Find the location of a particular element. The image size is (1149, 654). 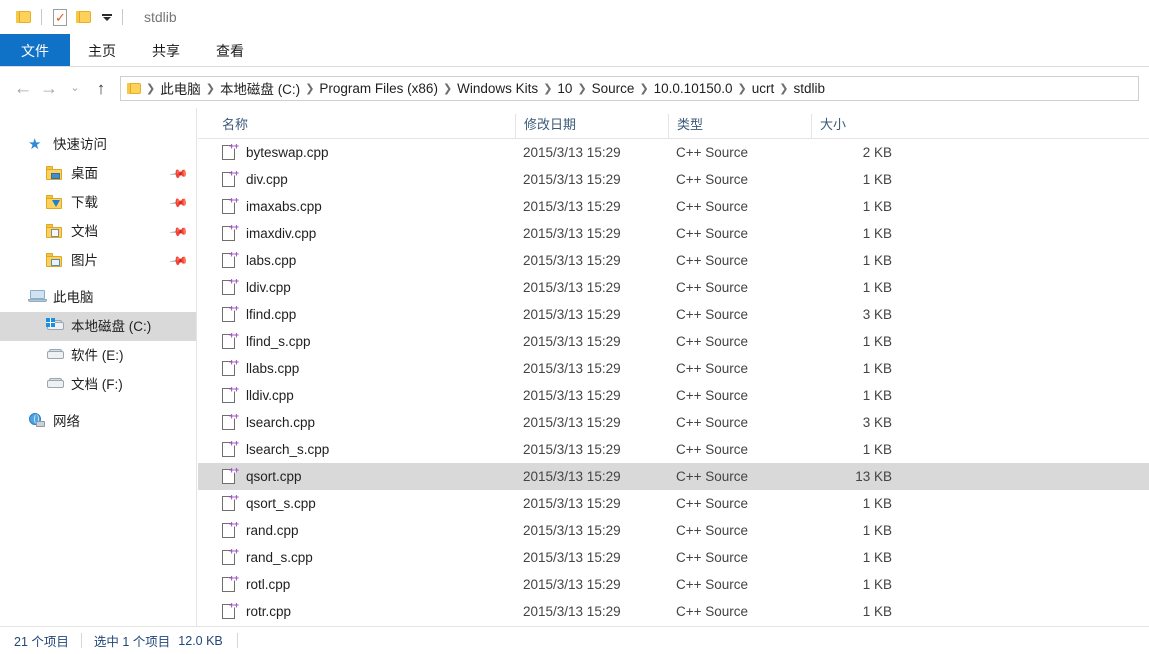

table-row: ++ div.cpp 2015/3/13 15:29 C++ Source 1 KB is located at coordinates (673, 179).